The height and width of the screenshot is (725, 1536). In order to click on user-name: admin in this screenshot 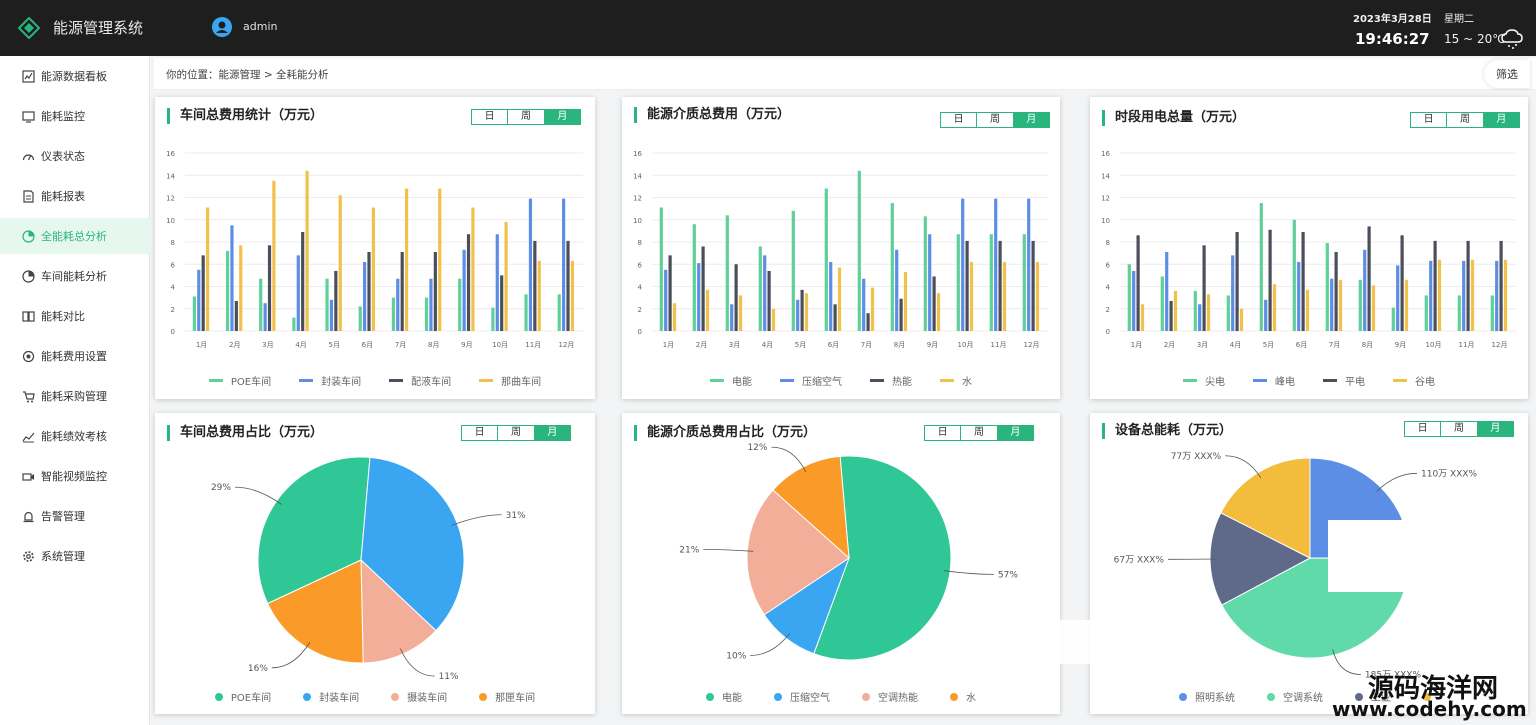, I will do `click(260, 26)`.